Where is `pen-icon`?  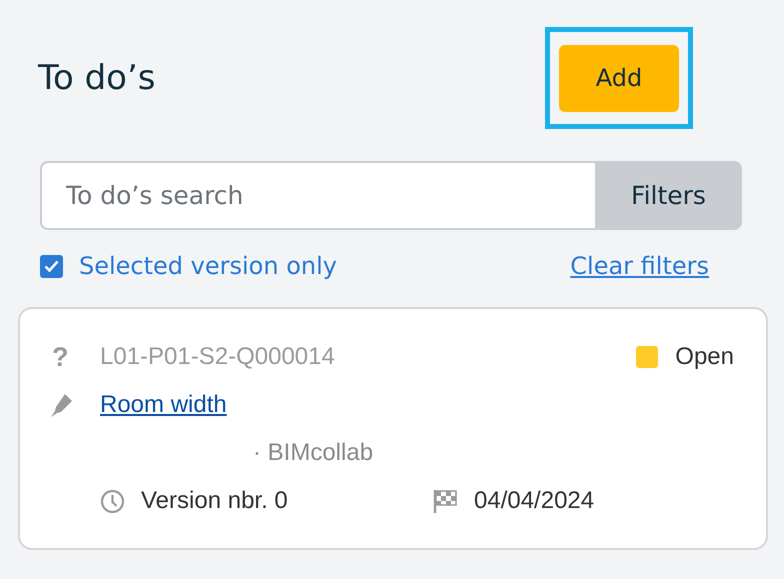
pen-icon is located at coordinates (61, 405).